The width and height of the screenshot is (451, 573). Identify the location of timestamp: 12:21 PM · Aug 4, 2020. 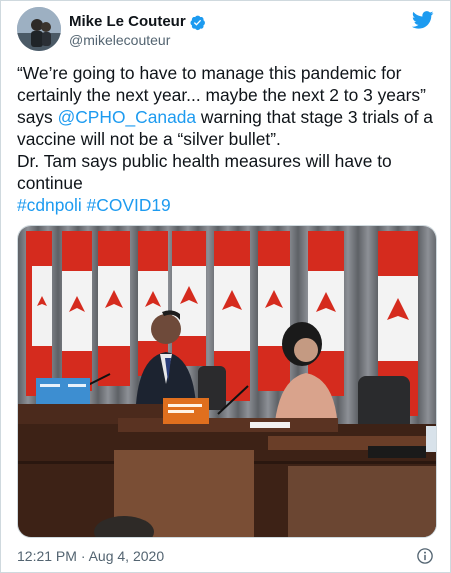
(90, 556).